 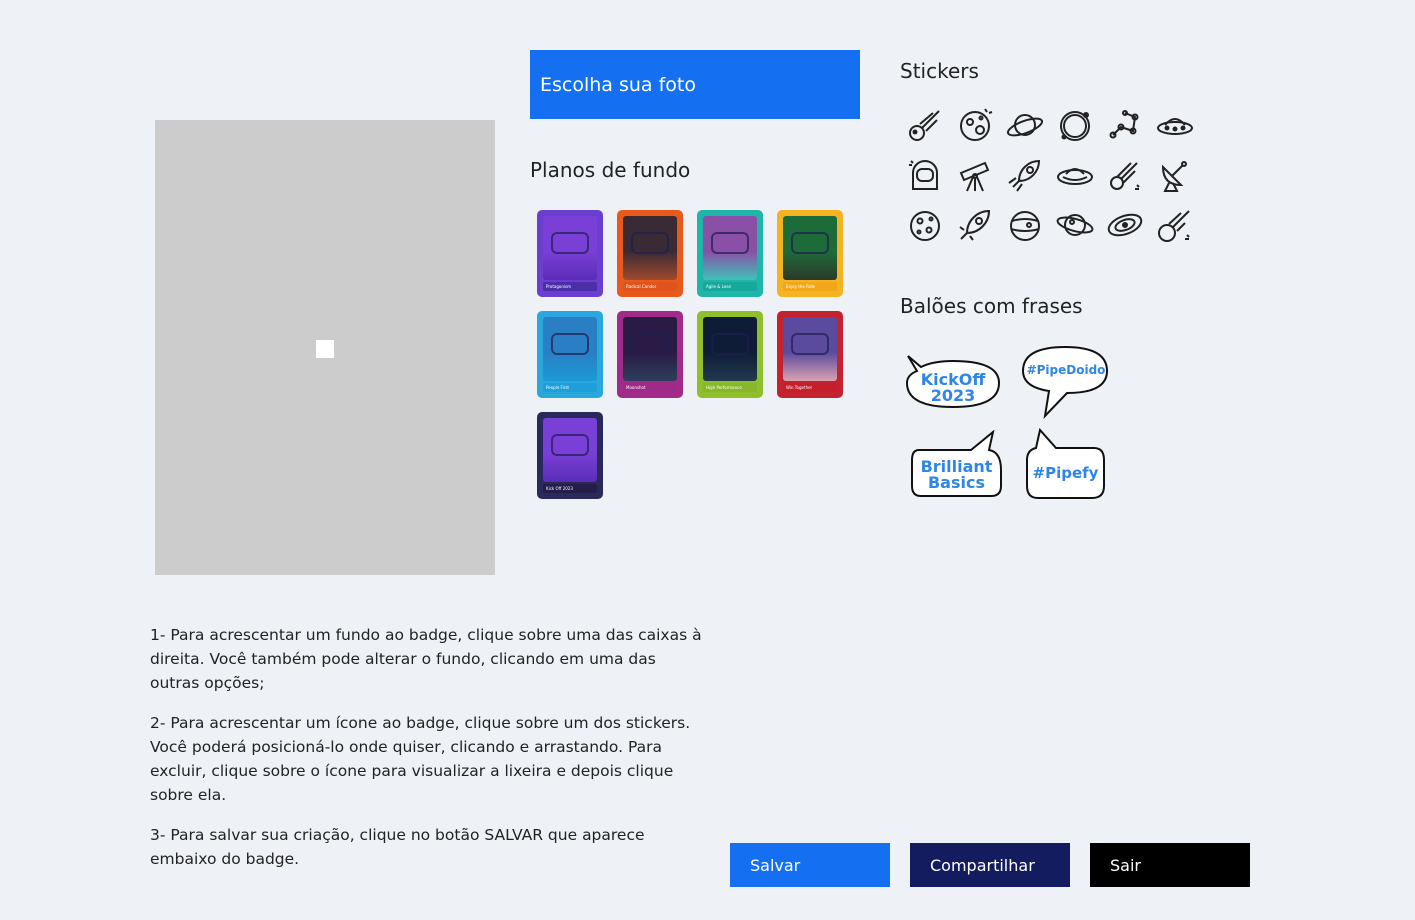 I want to click on balloons-title: Balões com frases, so click(x=991, y=306).